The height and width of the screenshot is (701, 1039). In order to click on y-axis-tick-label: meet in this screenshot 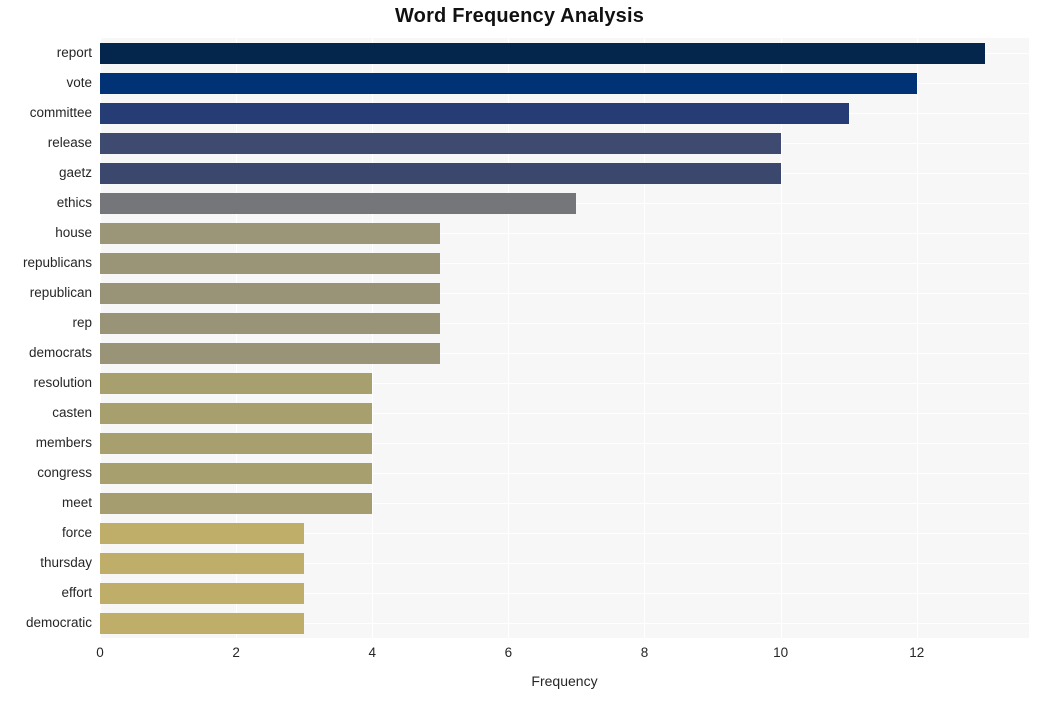, I will do `click(76, 502)`.